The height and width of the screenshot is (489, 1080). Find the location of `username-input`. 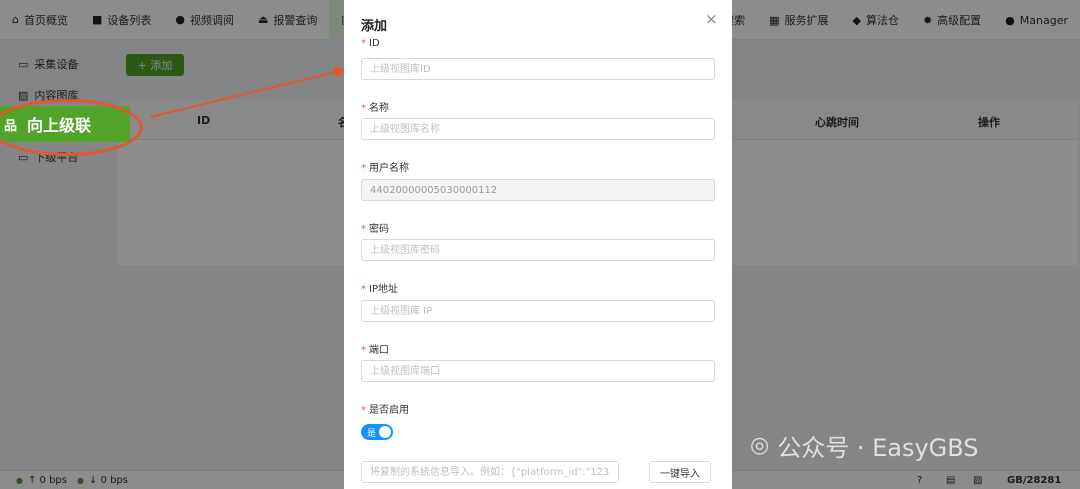

username-input is located at coordinates (538, 190).